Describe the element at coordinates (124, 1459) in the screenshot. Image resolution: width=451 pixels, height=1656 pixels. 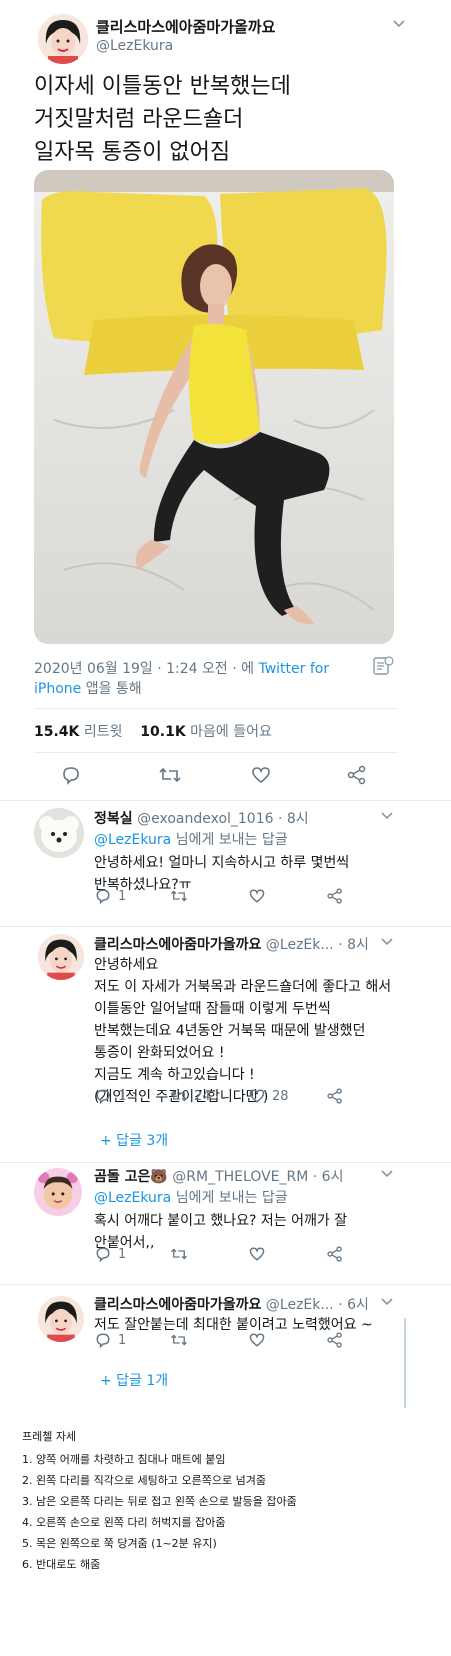
I see `instruction-item: 1. 양쪽 어깨를 차렷하고 침대나 매트에 붙임` at that location.